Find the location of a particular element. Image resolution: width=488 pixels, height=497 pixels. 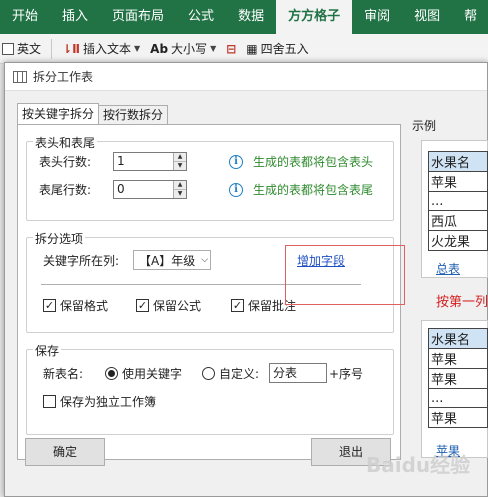

insert-text-button: ⇂Ⅱ 插入文本 ▼ is located at coordinates (101, 48).